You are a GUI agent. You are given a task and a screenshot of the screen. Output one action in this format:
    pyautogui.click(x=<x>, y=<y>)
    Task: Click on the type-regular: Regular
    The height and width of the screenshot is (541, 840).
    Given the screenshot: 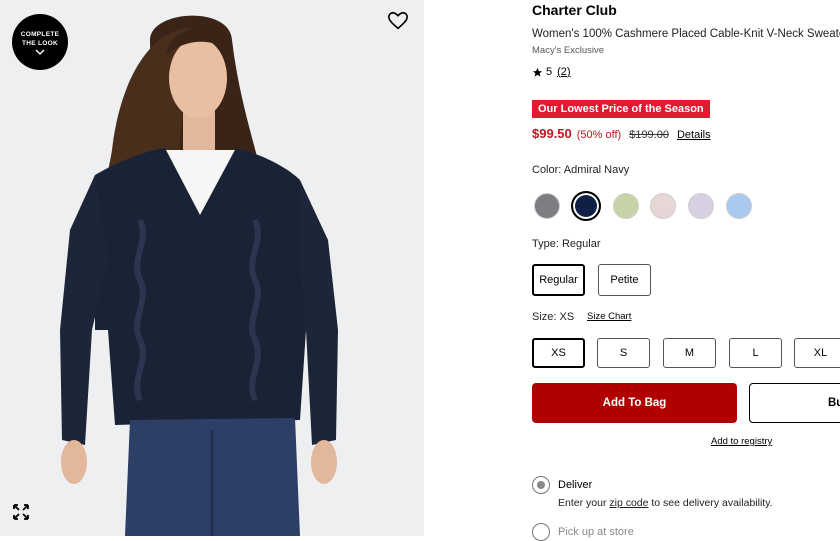 What is the action you would take?
    pyautogui.click(x=558, y=280)
    